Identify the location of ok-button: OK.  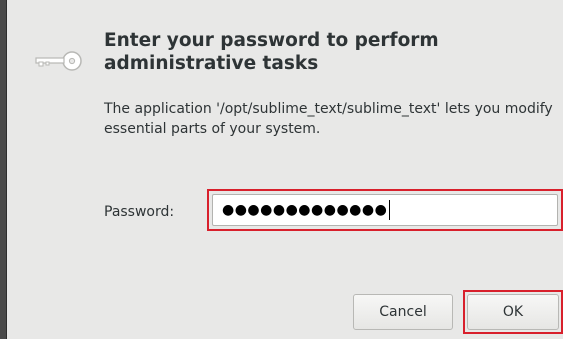
(513, 312).